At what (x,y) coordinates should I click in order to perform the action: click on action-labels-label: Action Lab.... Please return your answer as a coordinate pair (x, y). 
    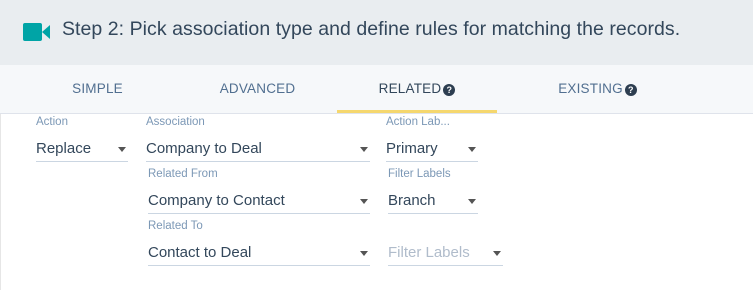
    Looking at the image, I should click on (418, 122).